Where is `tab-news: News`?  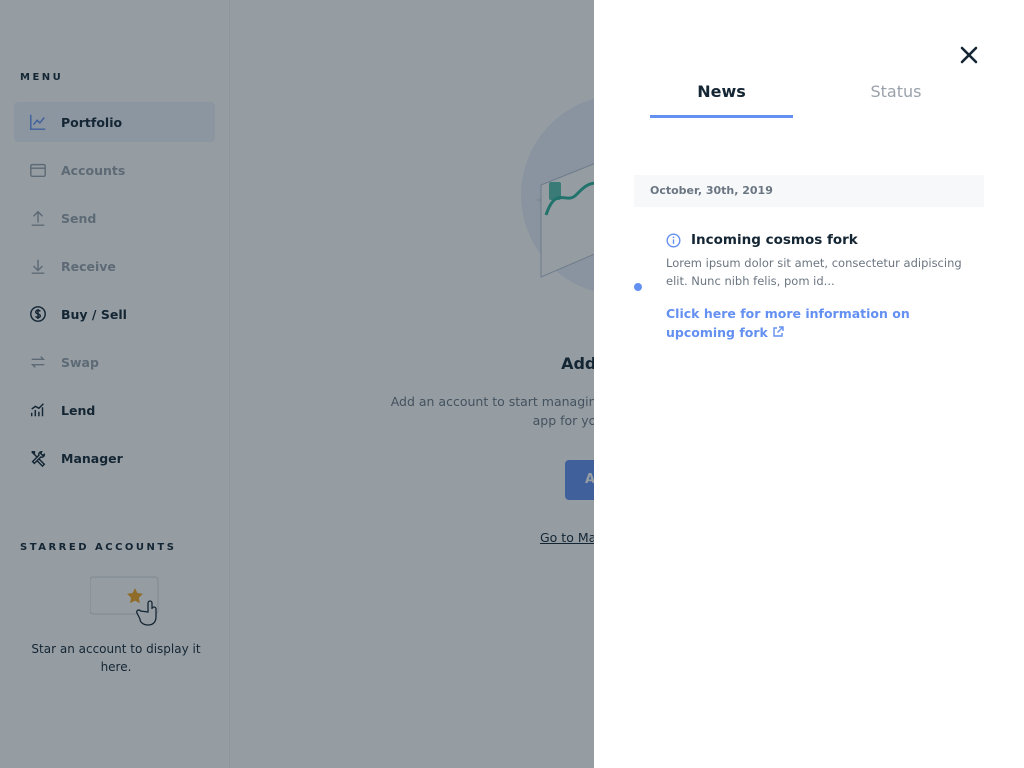 tab-news: News is located at coordinates (721, 100).